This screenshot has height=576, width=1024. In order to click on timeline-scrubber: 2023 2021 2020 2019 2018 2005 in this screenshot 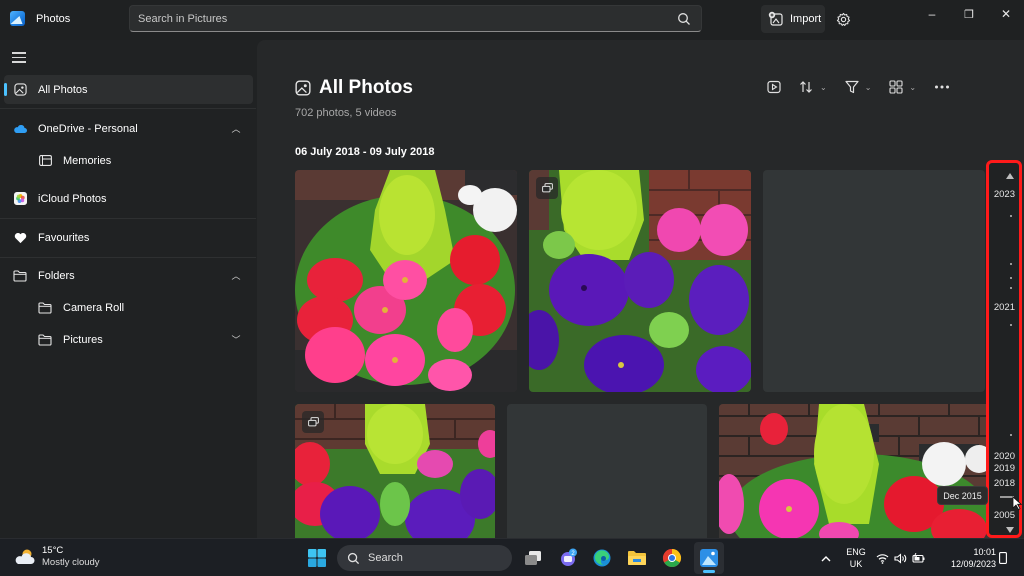, I will do `click(1004, 349)`.